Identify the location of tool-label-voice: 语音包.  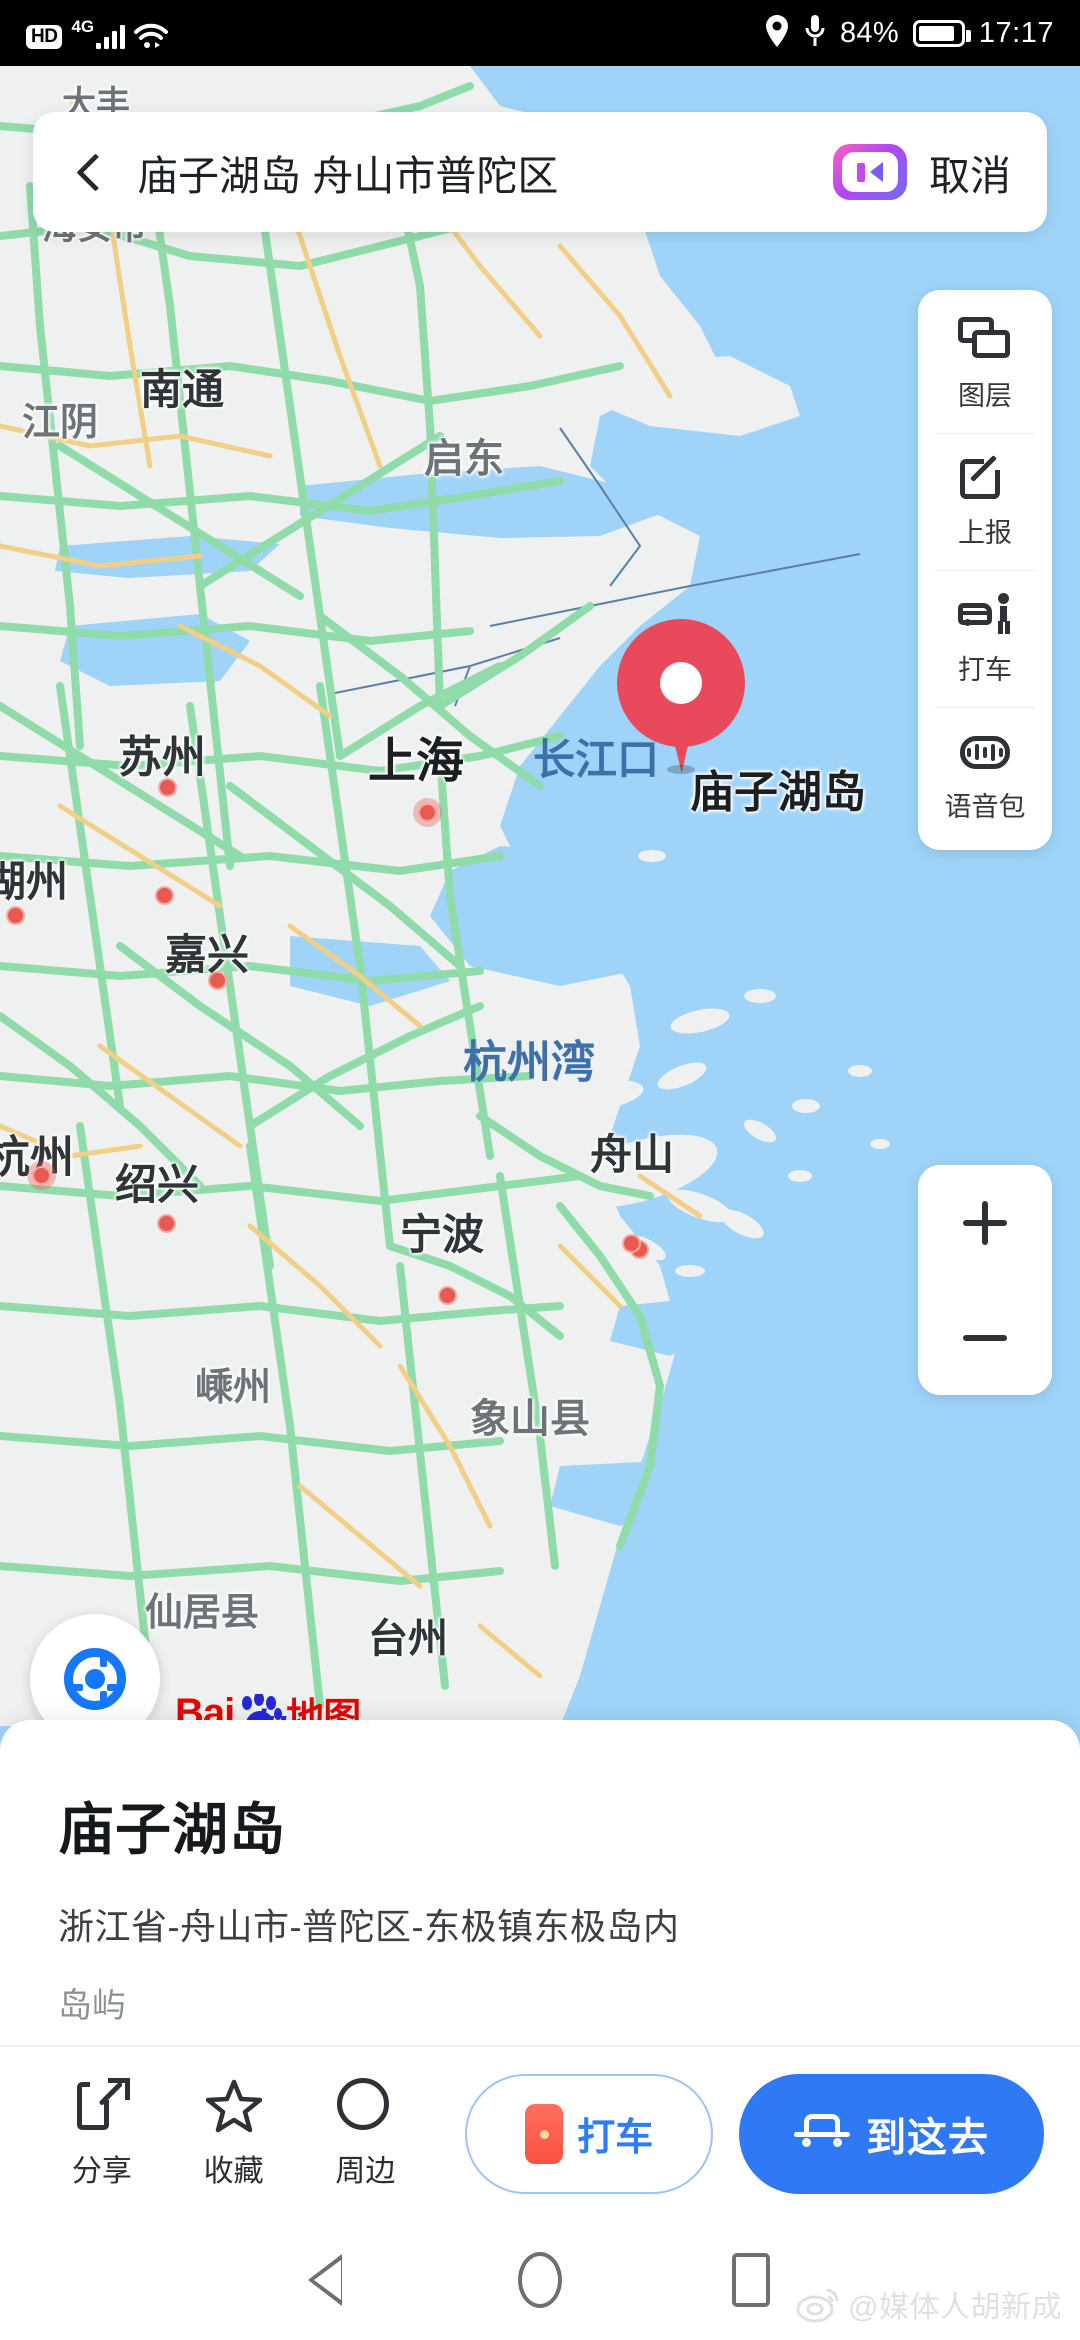
(985, 806).